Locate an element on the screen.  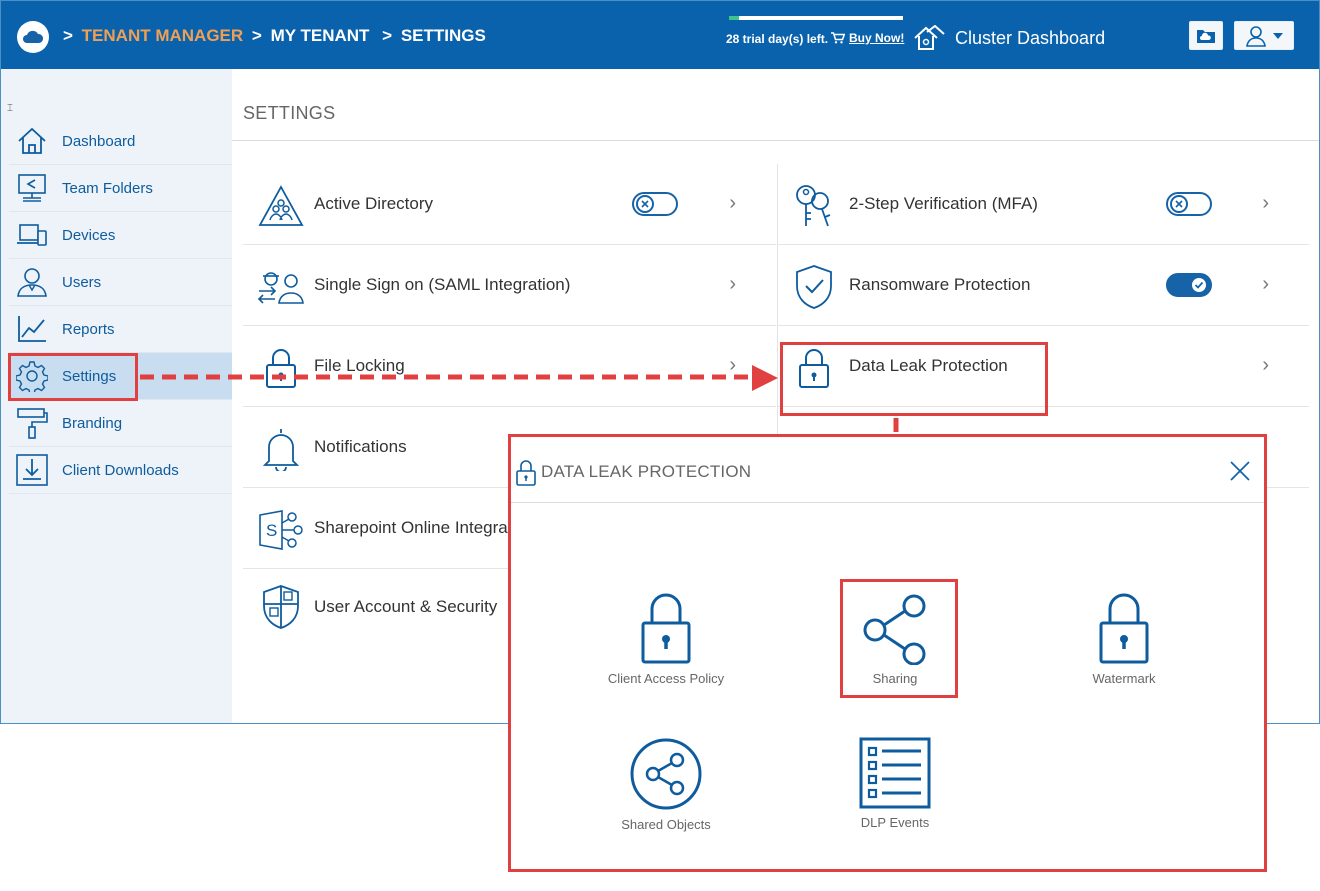
tile-dlp-events: DLP Events is located at coordinates (895, 783).